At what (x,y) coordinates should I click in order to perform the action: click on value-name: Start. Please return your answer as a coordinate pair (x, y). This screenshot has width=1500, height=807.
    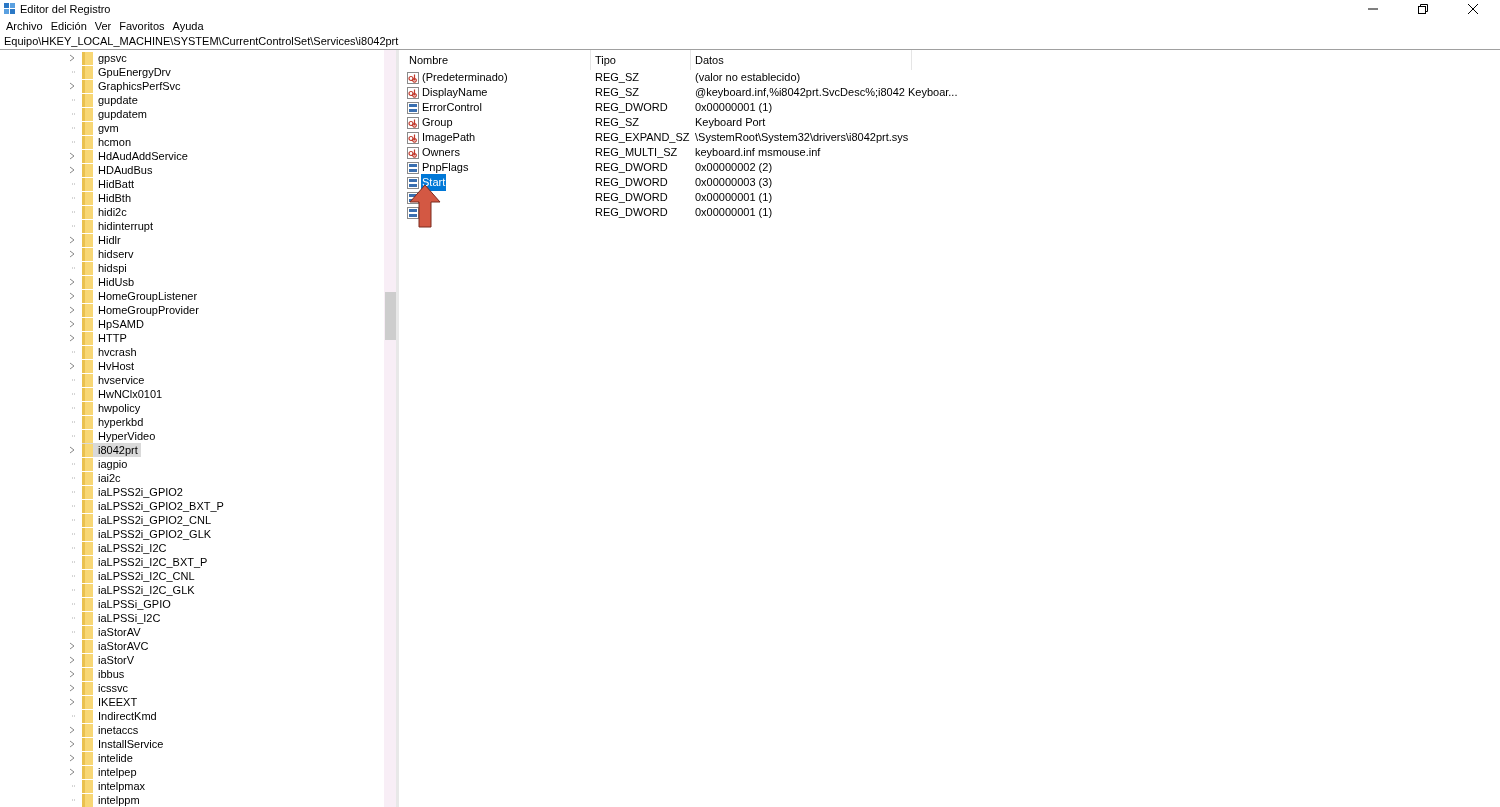
    Looking at the image, I should click on (434, 182).